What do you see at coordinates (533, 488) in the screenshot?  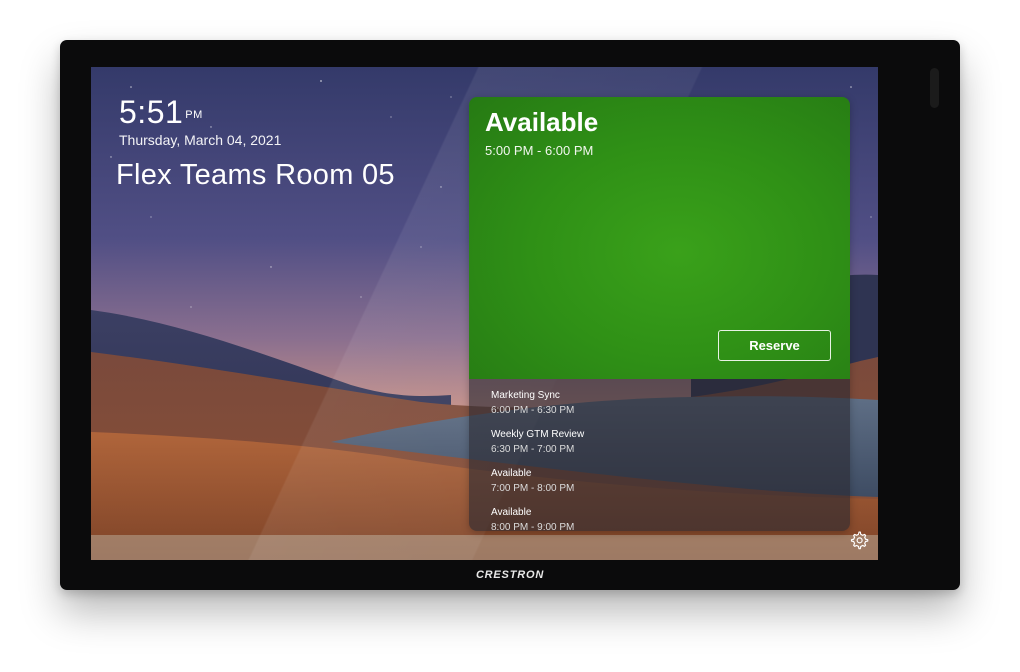 I see `schedule-item-time: 7:00 PM - 8:00 PM` at bounding box center [533, 488].